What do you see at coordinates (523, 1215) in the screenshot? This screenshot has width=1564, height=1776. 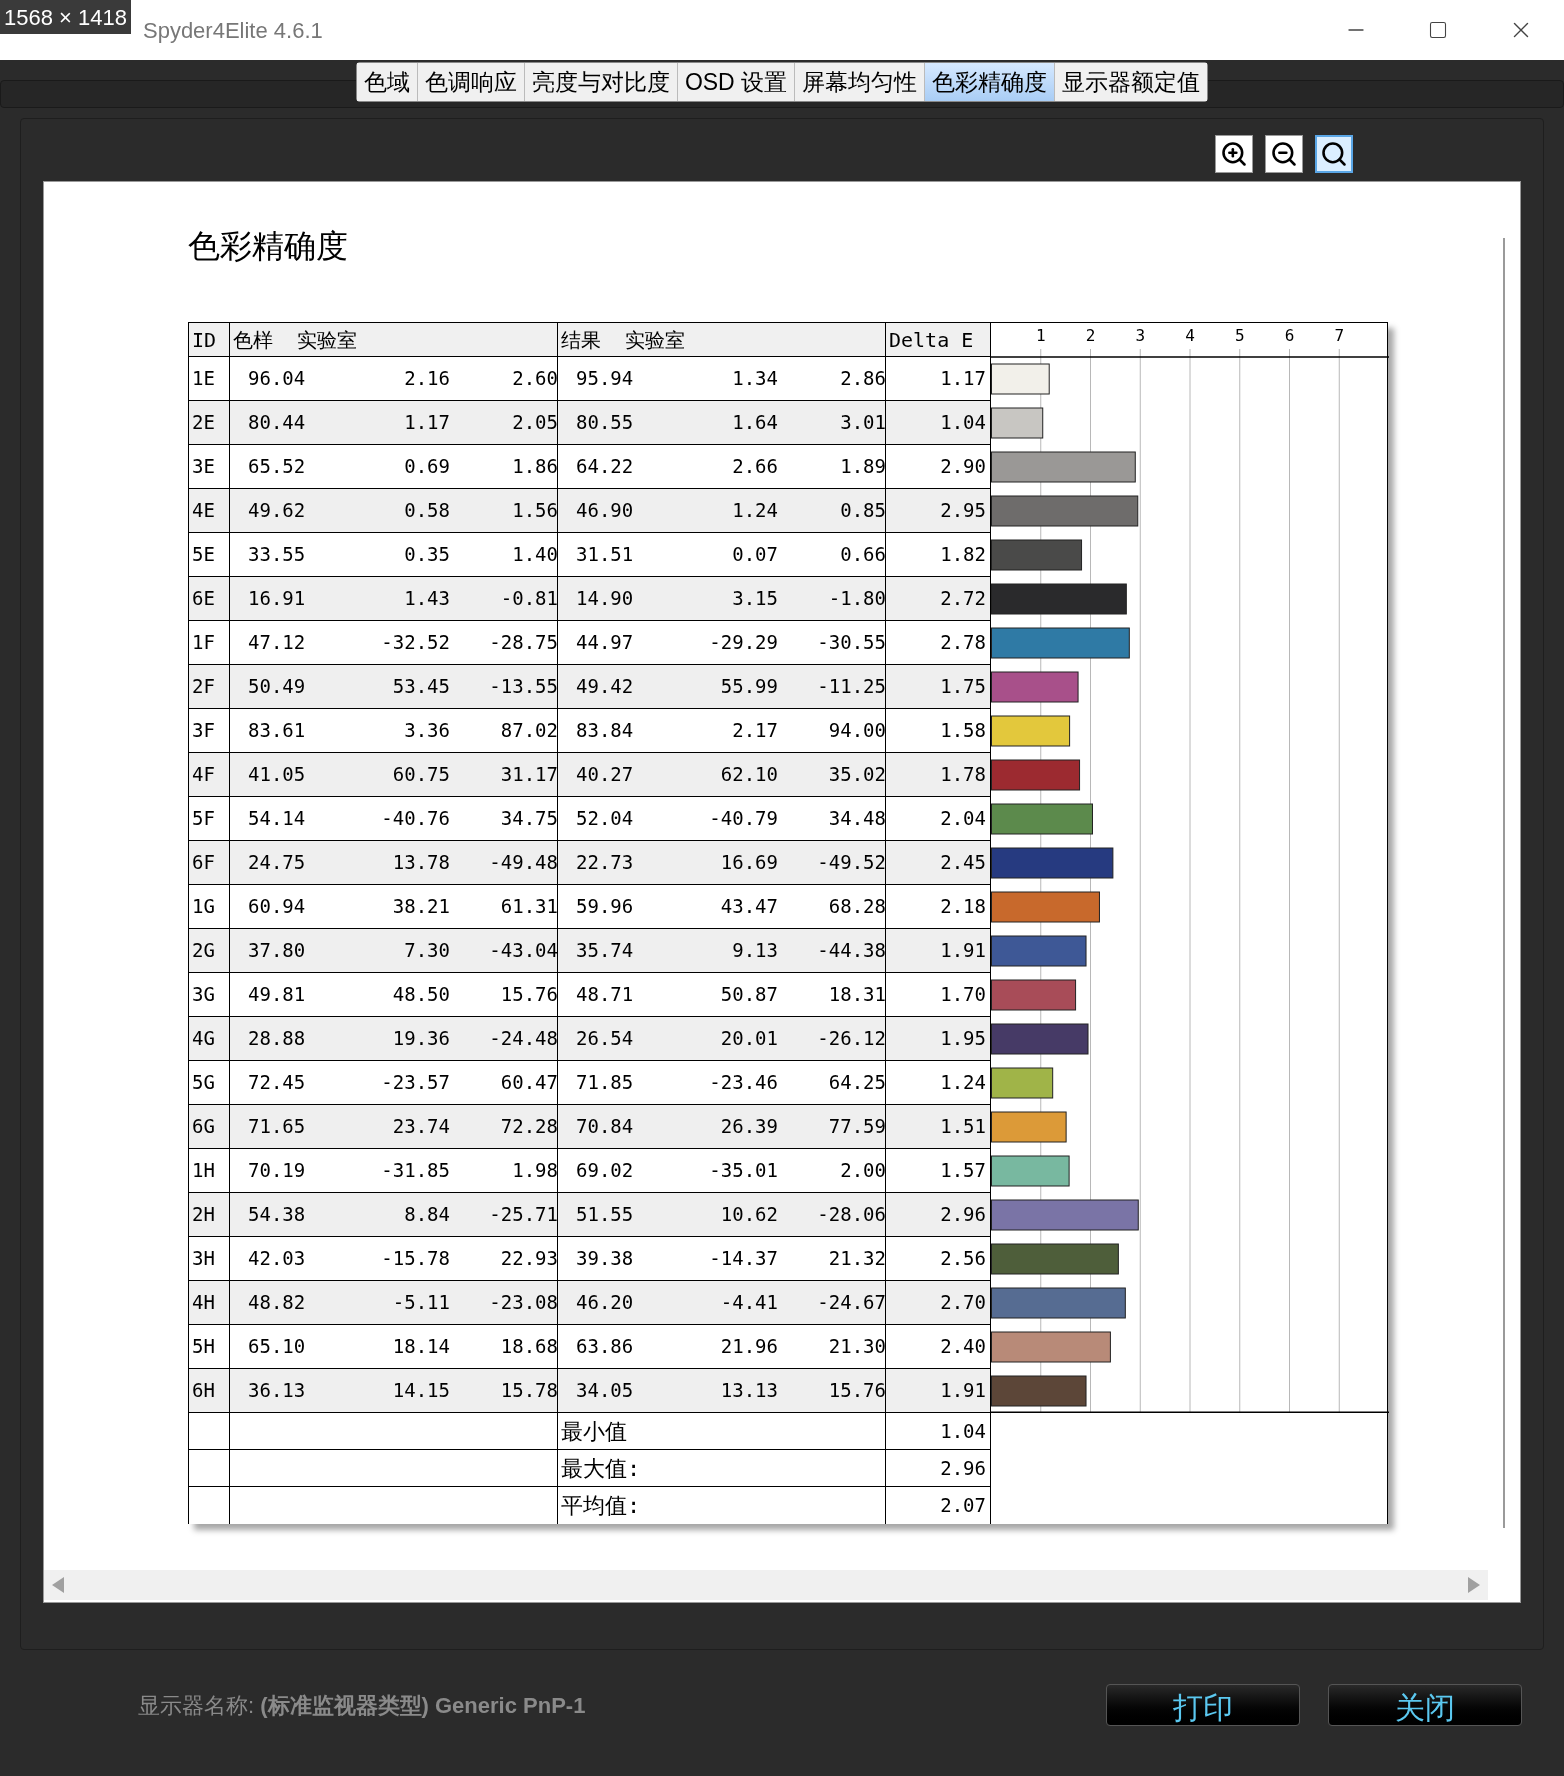 I see `table-cell-text: -25.71` at bounding box center [523, 1215].